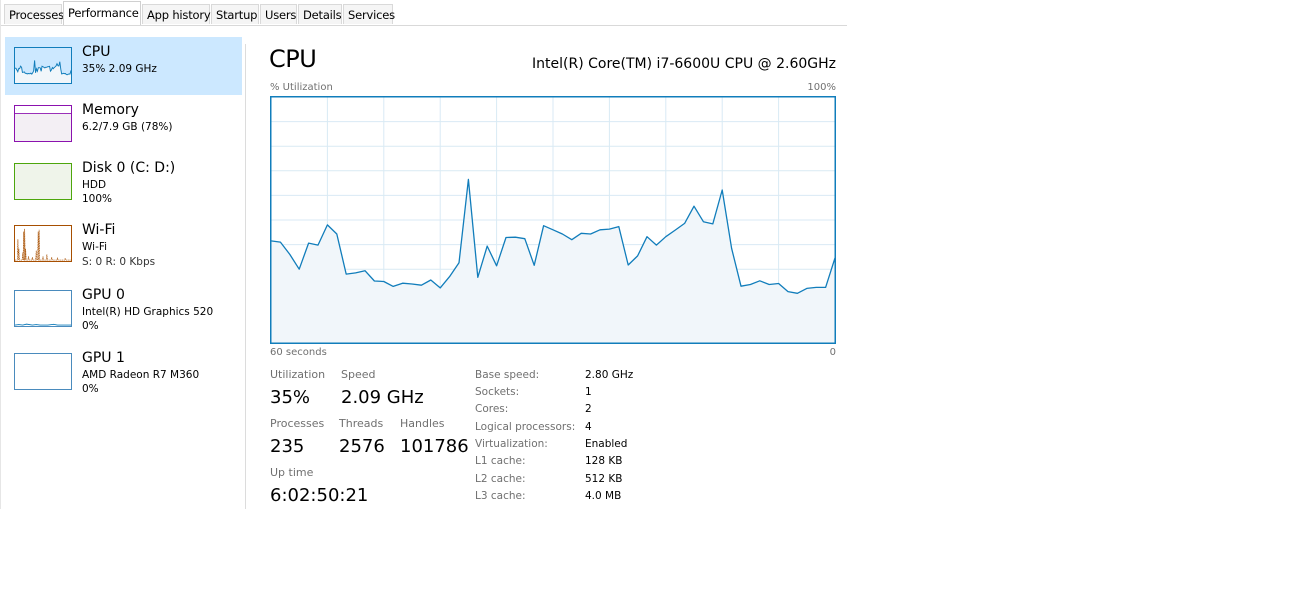 The image size is (1309, 600). What do you see at coordinates (369, 14) in the screenshot?
I see `tab-services: Services` at bounding box center [369, 14].